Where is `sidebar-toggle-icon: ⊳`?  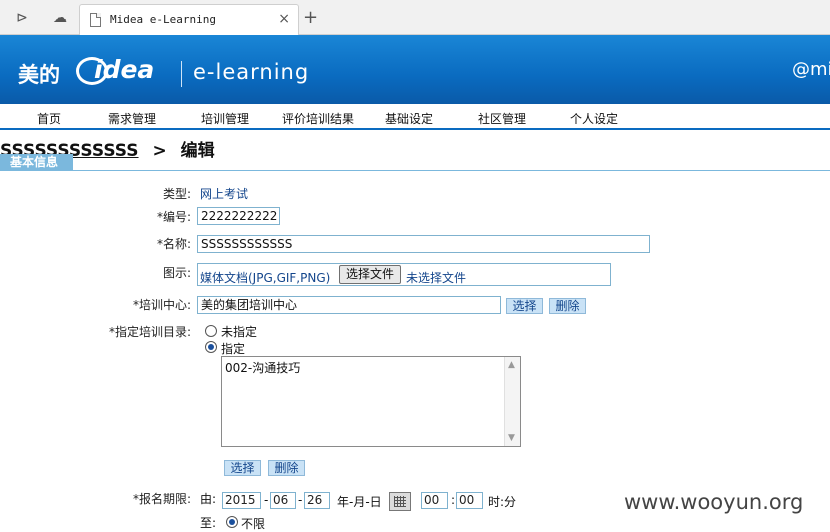 sidebar-toggle-icon: ⊳ is located at coordinates (22, 18).